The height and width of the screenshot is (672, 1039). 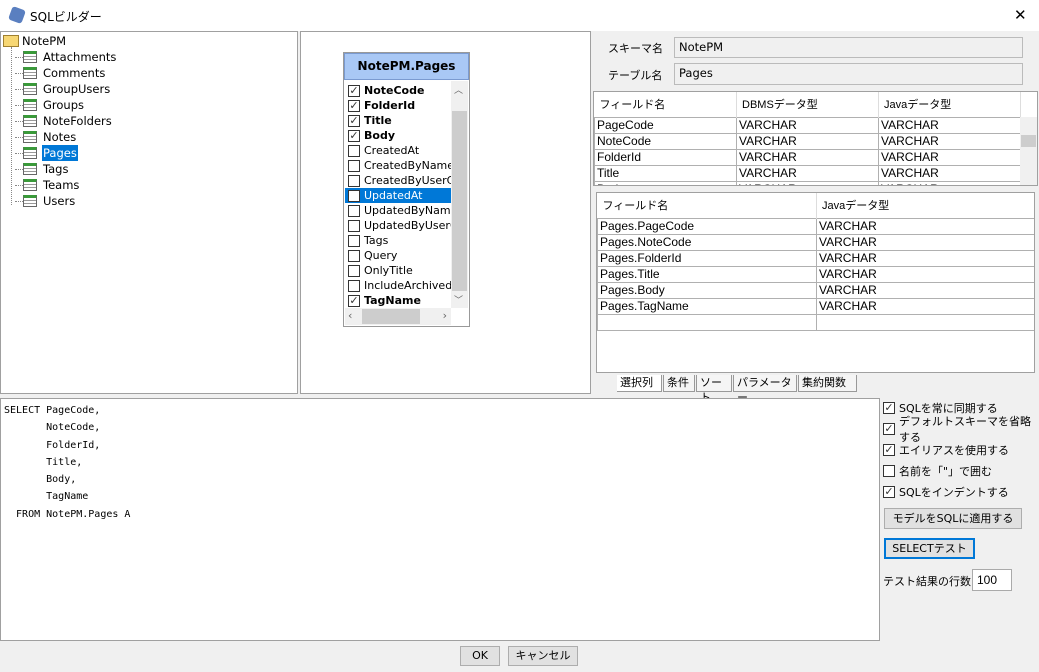 I want to click on column-item: CreatedByName, so click(x=399, y=165).